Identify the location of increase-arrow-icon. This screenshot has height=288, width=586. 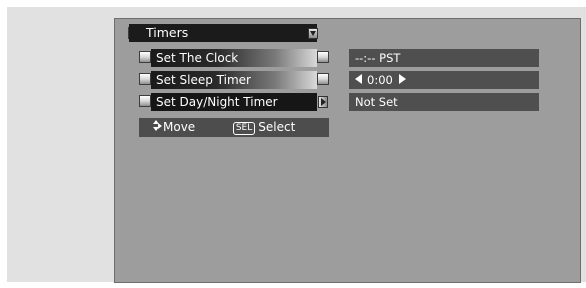
(402, 79).